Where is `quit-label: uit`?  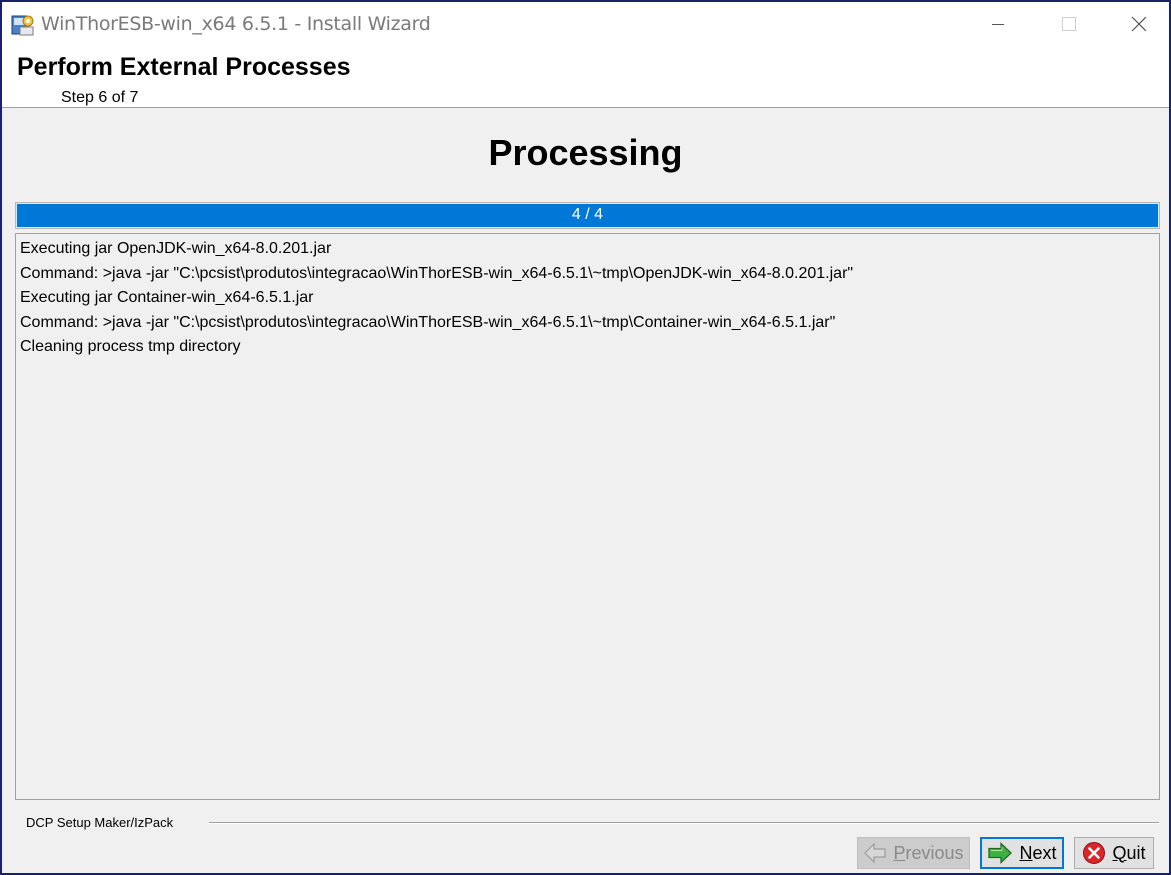 quit-label: uit is located at coordinates (1136, 852).